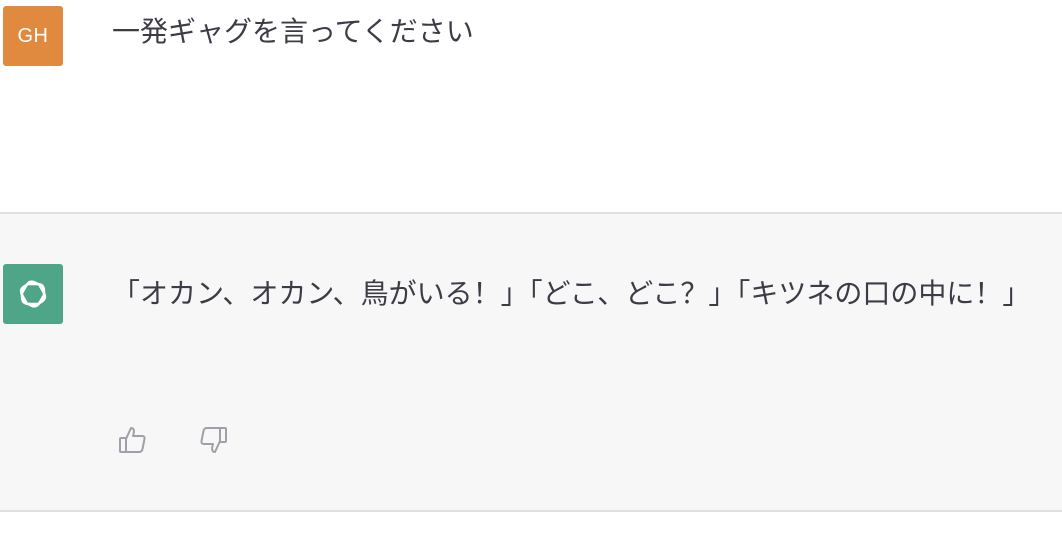  Describe the element at coordinates (173, 440) in the screenshot. I see `feedback-buttons` at that location.